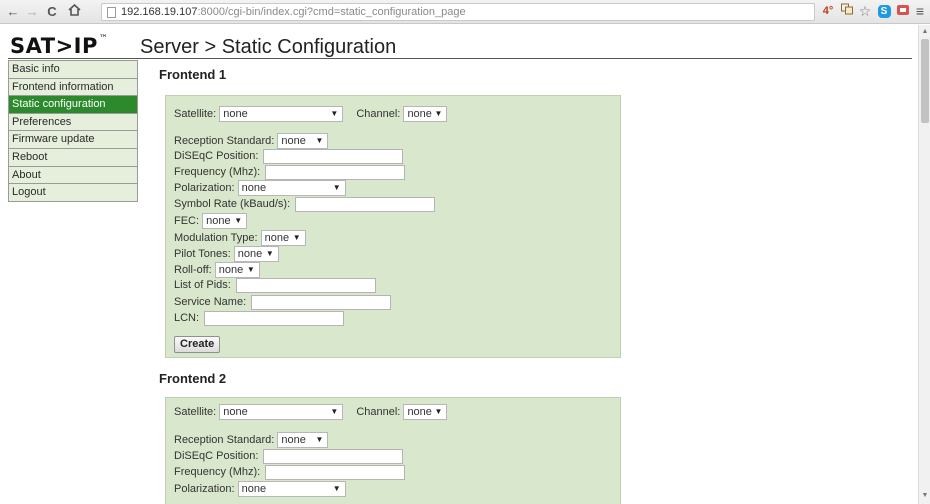  Describe the element at coordinates (924, 264) in the screenshot. I see `page-scrollbar: ▲ ▼` at that location.